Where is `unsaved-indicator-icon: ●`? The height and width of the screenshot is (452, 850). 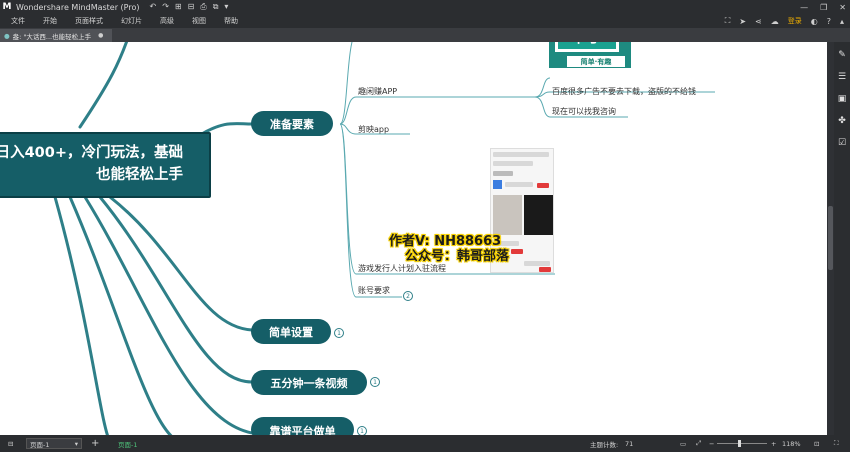
unsaved-indicator-icon: ● is located at coordinates (101, 35).